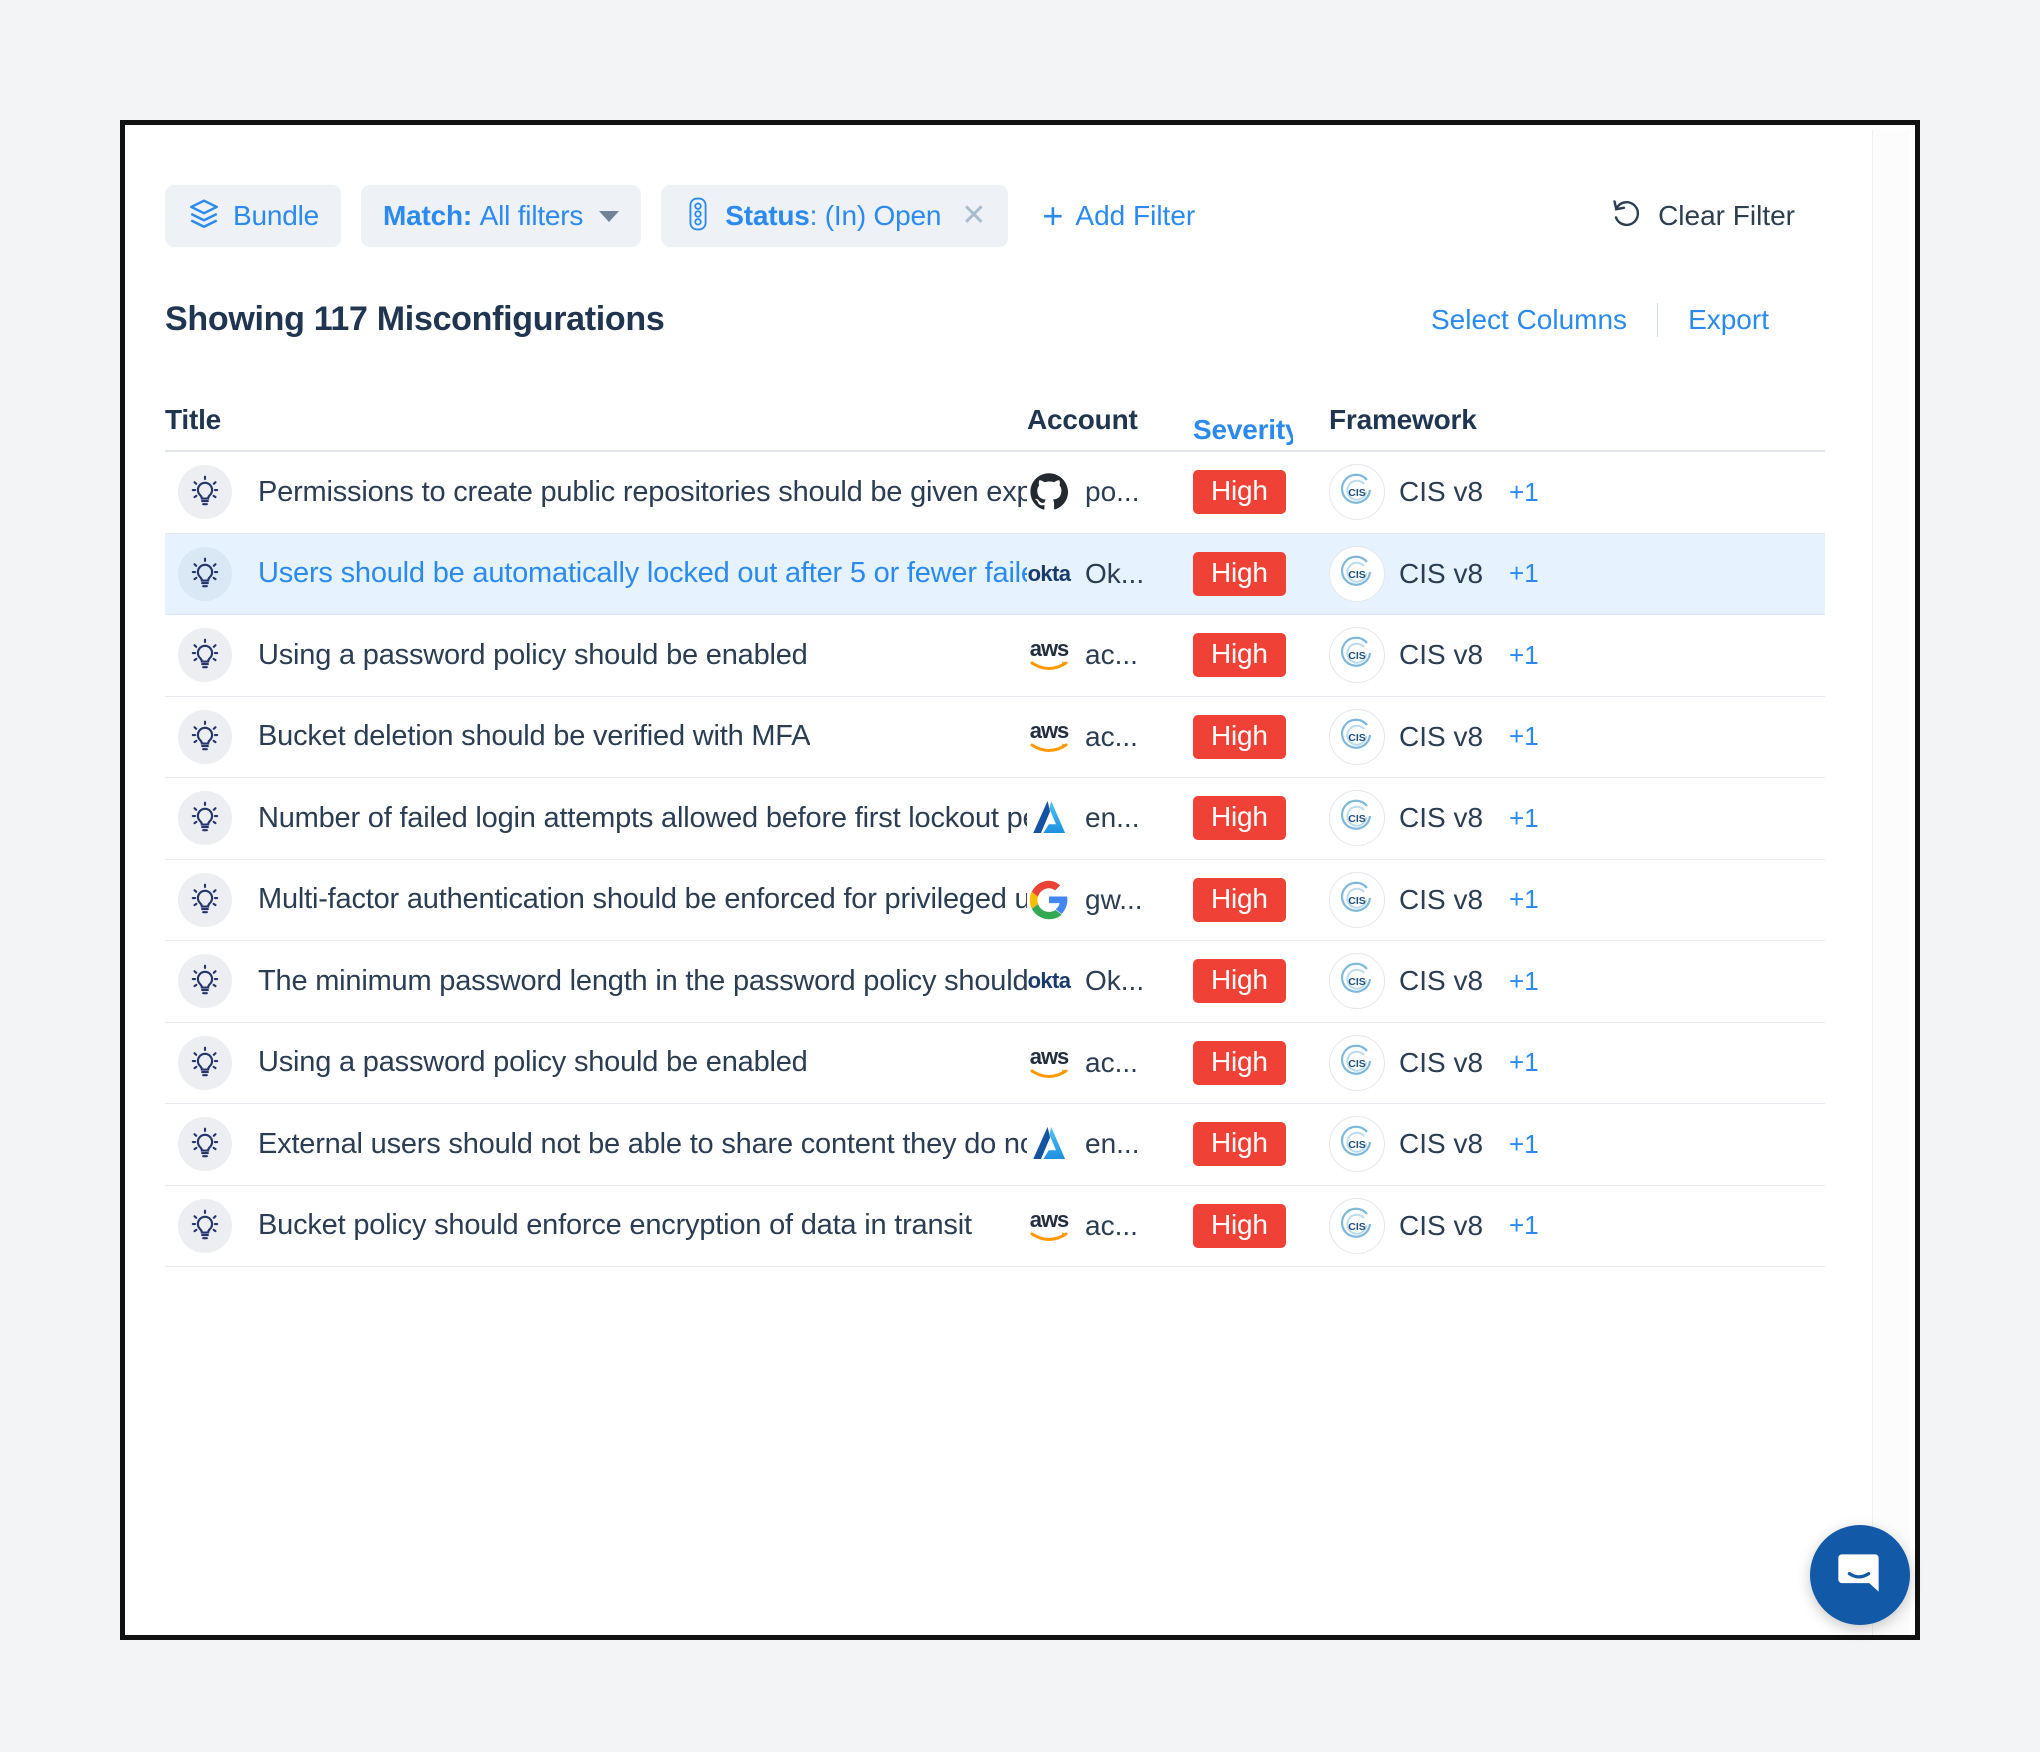  I want to click on column-header-account-cell: Account, so click(1110, 425).